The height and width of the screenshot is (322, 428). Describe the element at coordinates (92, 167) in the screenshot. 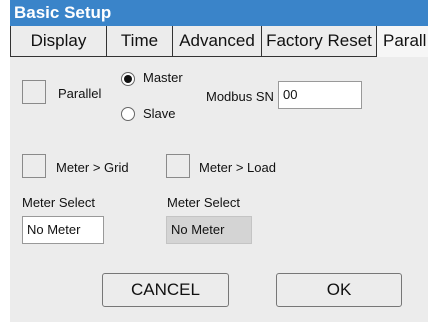

I see `meter-grid-label: Meter > Grid` at that location.